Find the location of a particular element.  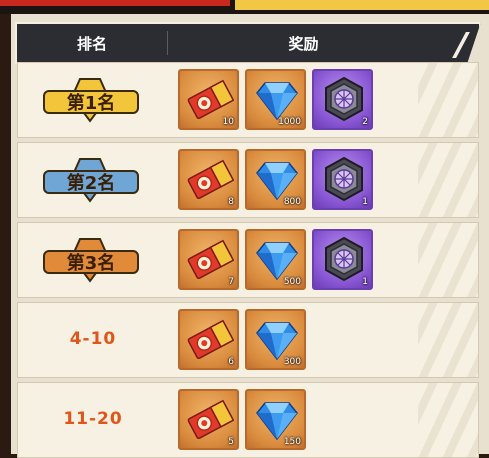

reward-items: 8 800 1 is located at coordinates (275, 179).